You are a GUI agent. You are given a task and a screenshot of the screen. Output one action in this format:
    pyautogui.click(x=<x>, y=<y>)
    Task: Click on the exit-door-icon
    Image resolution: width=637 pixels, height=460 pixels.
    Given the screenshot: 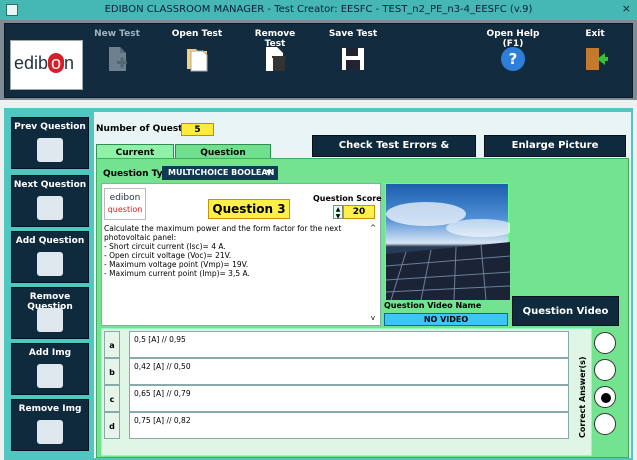 What is the action you would take?
    pyautogui.click(x=597, y=59)
    